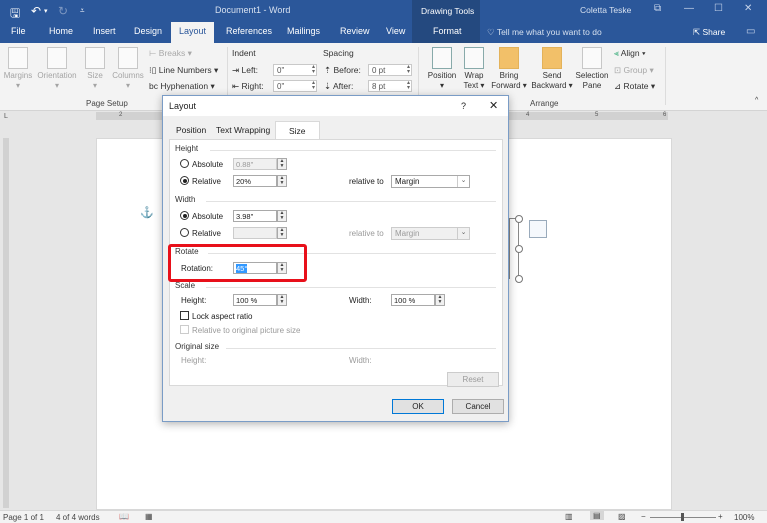  I want to click on tab-view: View, so click(395, 31).